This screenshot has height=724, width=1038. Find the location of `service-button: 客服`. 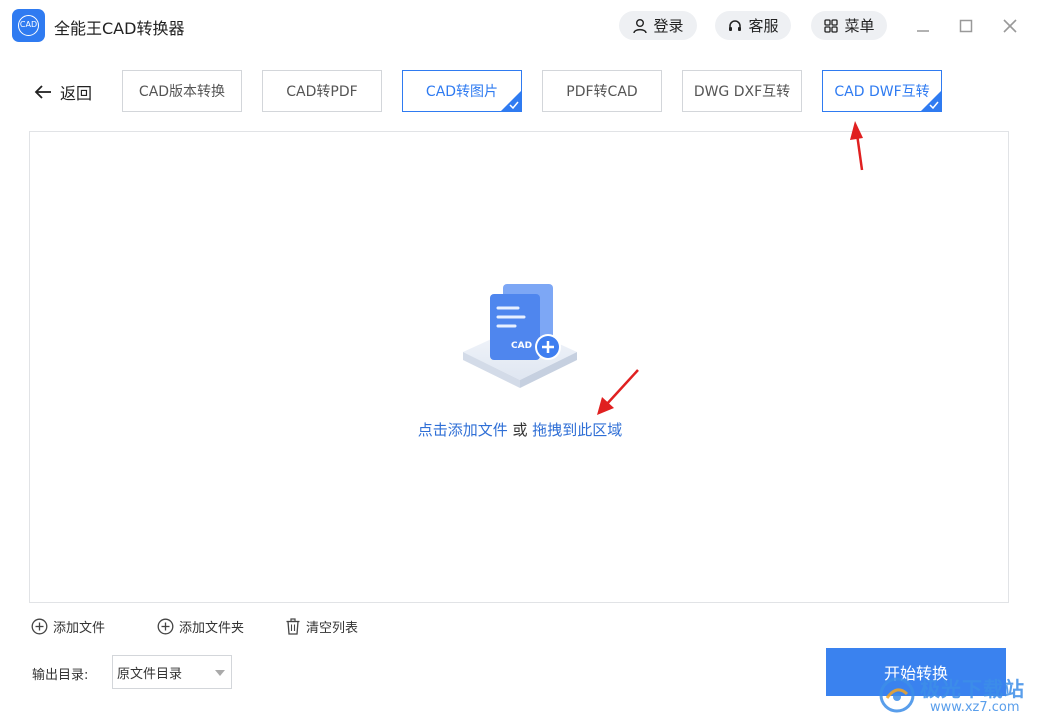

service-button: 客服 is located at coordinates (753, 25).